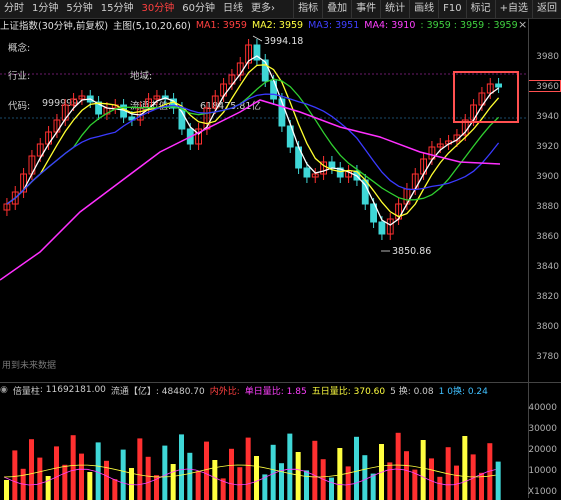 The image size is (561, 500). Describe the element at coordinates (152, 25) in the screenshot. I see `chart-indicator-label: 主图(5,10,20,60)` at that location.